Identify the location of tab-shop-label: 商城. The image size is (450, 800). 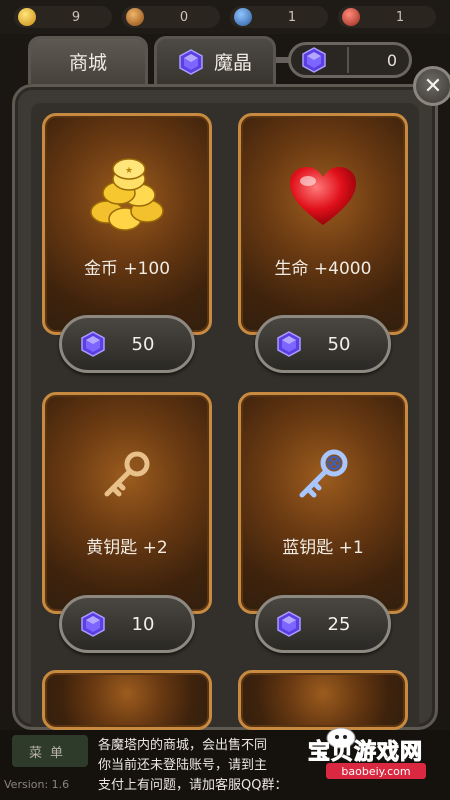
(87, 63).